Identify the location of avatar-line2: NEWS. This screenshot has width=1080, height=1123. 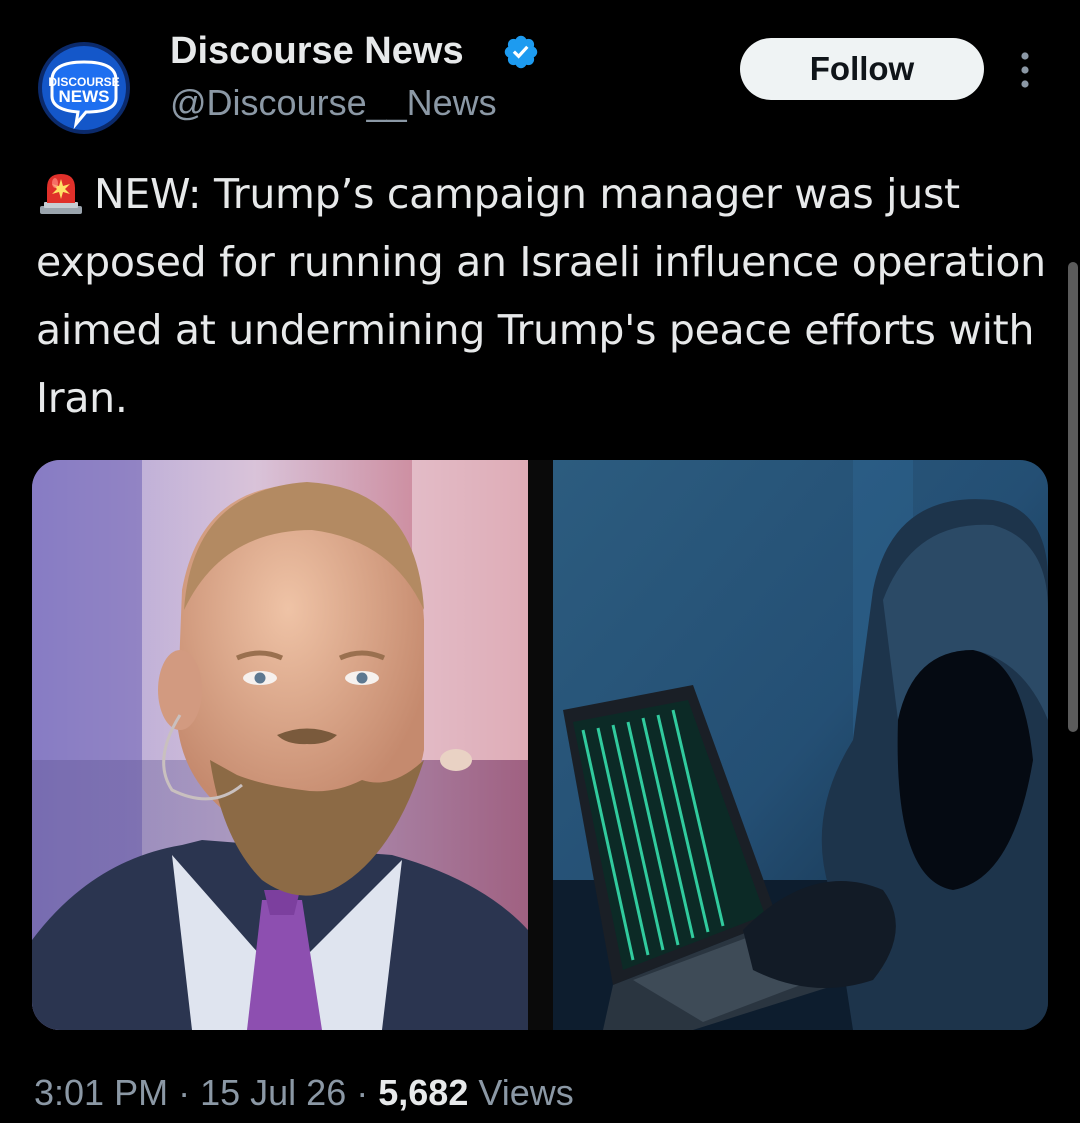
(84, 96).